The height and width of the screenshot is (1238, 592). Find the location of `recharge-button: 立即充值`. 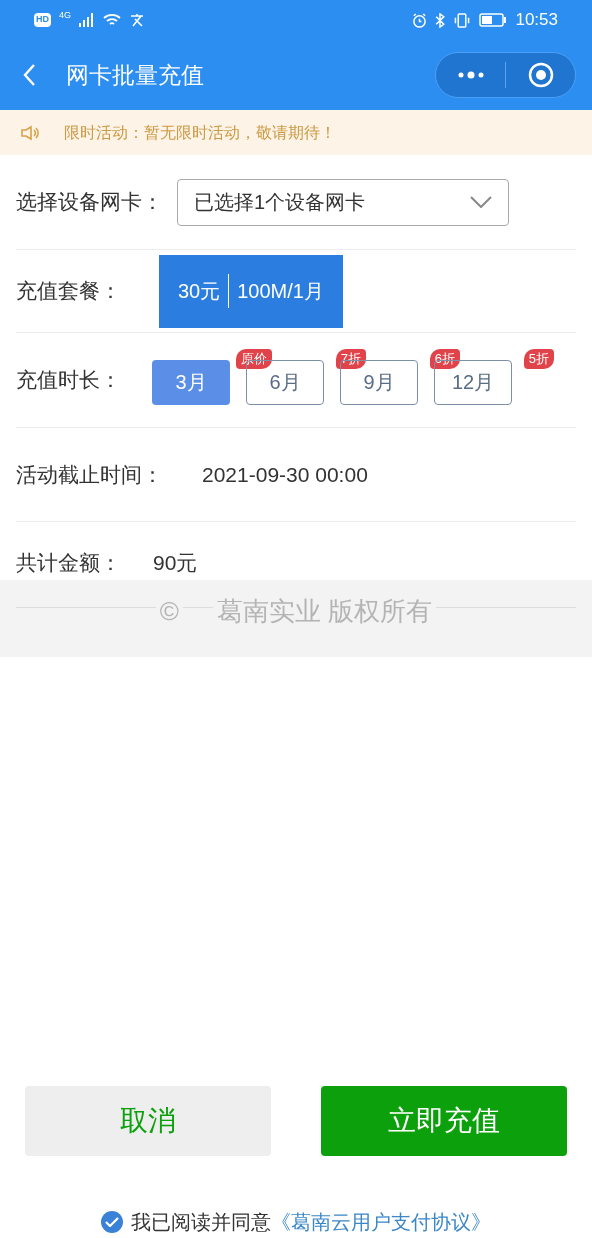

recharge-button: 立即充值 is located at coordinates (444, 1121).